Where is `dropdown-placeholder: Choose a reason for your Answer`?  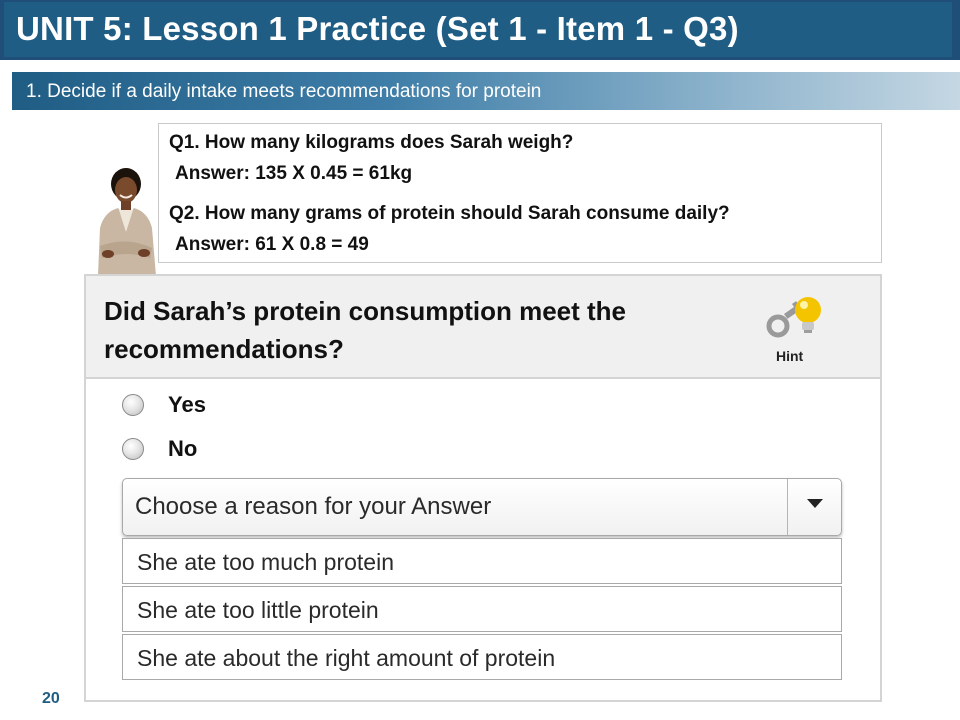
dropdown-placeholder: Choose a reason for your Answer is located at coordinates (313, 506).